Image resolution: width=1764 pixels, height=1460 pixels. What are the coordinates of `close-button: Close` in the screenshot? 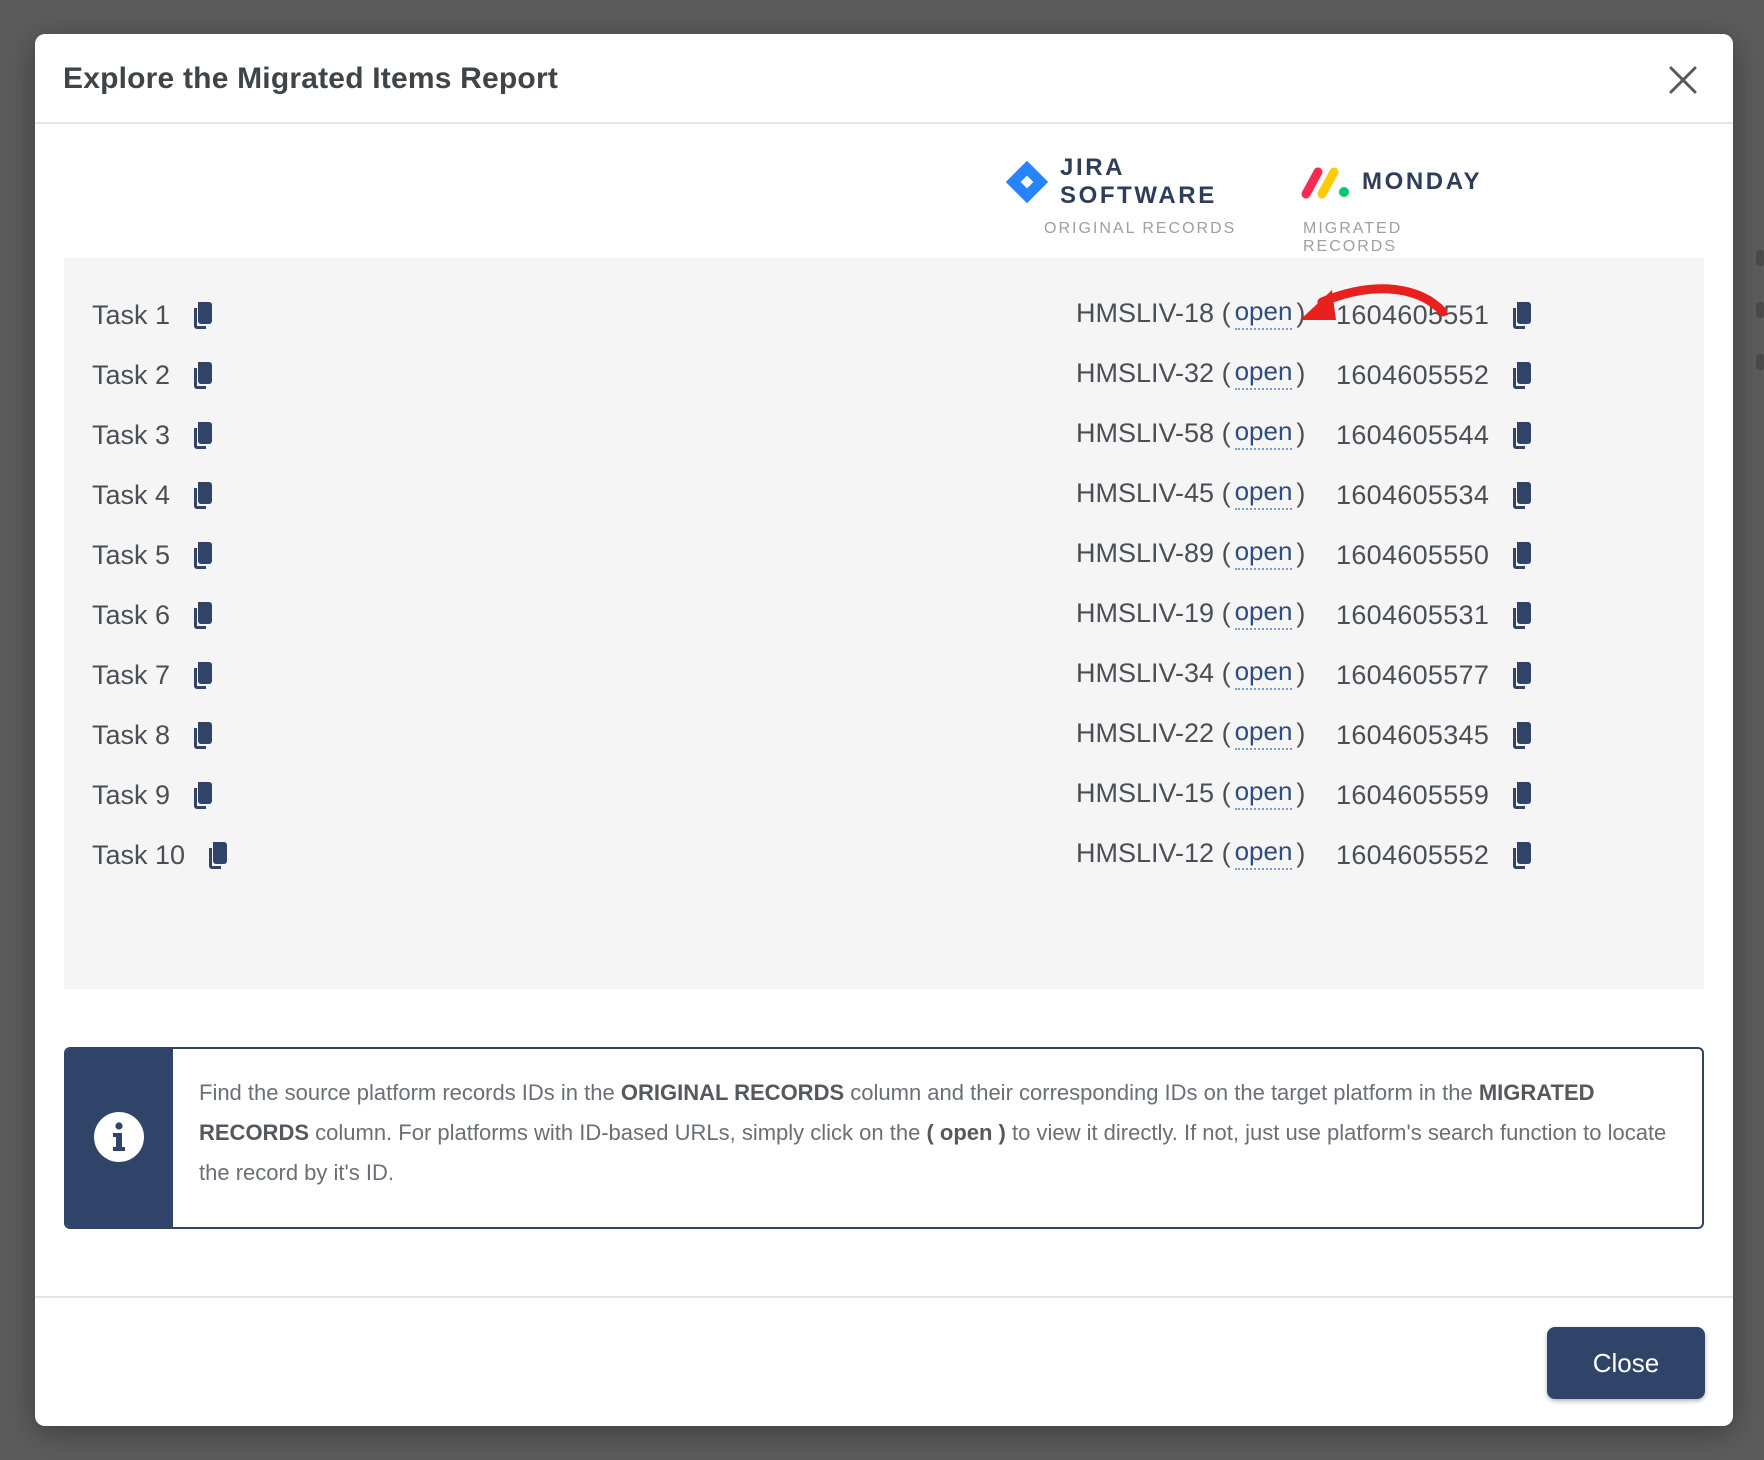 It's located at (1626, 1363).